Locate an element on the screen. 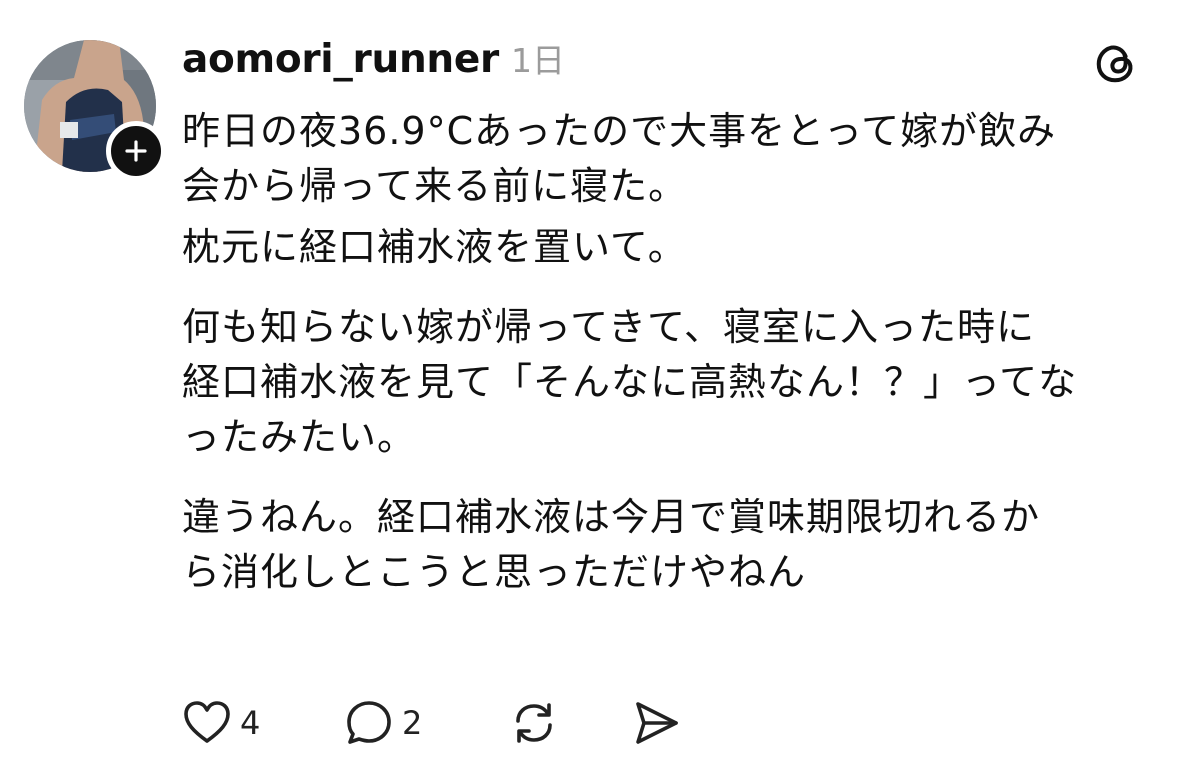 Image resolution: width=1179 pixels, height=769 pixels. repost-button is located at coordinates (534, 723).